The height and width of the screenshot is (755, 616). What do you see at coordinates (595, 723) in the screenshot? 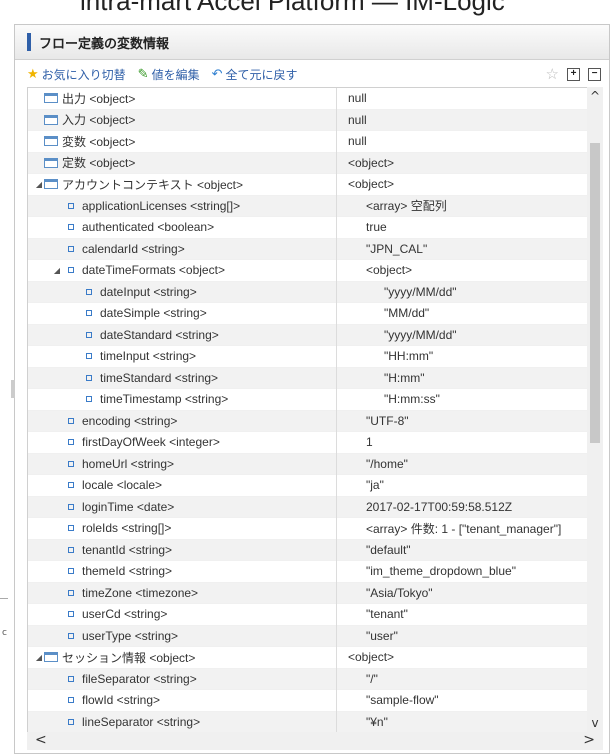
I see `scroll-down-icon: v` at bounding box center [595, 723].